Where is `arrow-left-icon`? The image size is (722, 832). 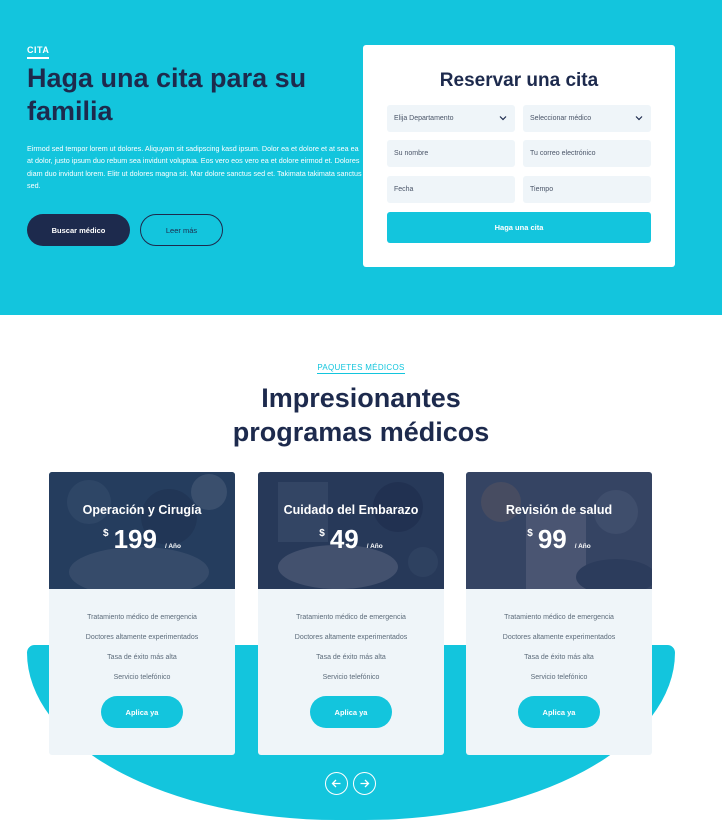
arrow-left-icon is located at coordinates (336, 783).